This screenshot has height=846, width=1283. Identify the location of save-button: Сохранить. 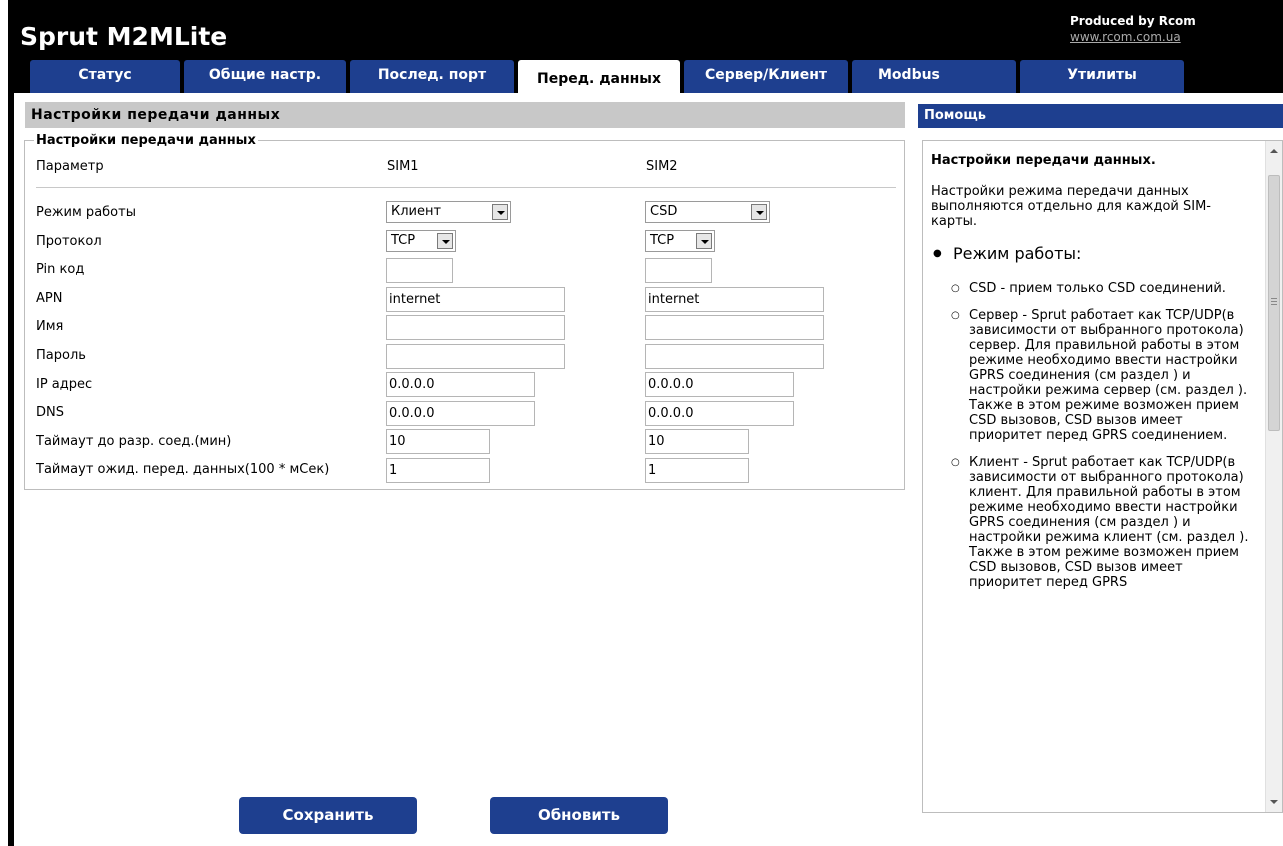
(328, 815).